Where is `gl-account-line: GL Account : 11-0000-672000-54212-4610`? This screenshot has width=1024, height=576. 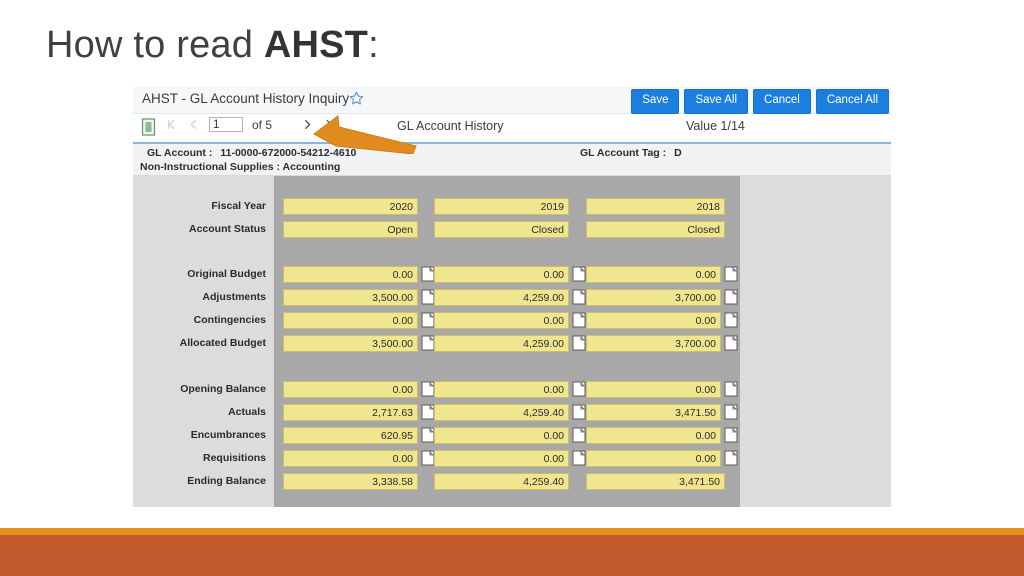
gl-account-line: GL Account : 11-0000-672000-54212-4610 is located at coordinates (251, 153).